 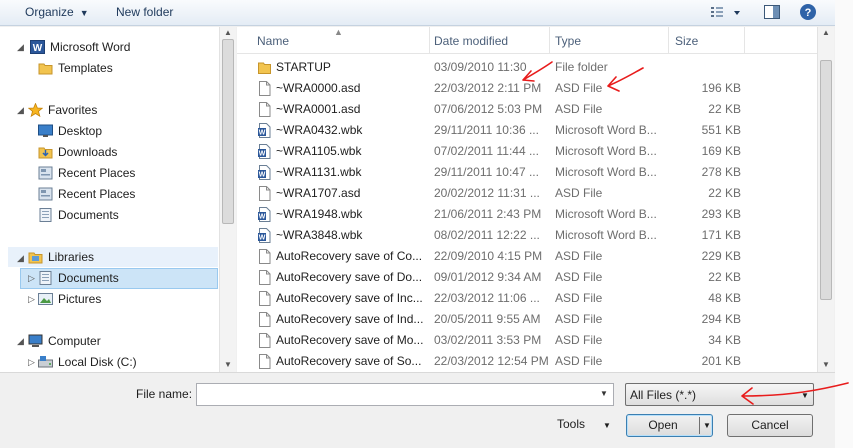 What do you see at coordinates (488, 214) in the screenshot?
I see `file-date: 21/06/2011 2:43 PM` at bounding box center [488, 214].